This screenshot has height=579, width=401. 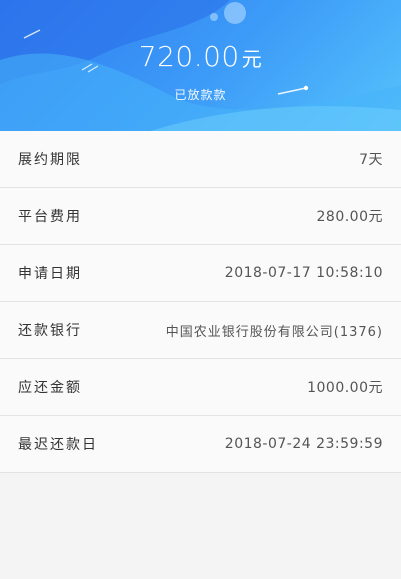 I want to click on detail-row-apply-date: 申请日期 2018-07-17 10:58:10, so click(x=200, y=273).